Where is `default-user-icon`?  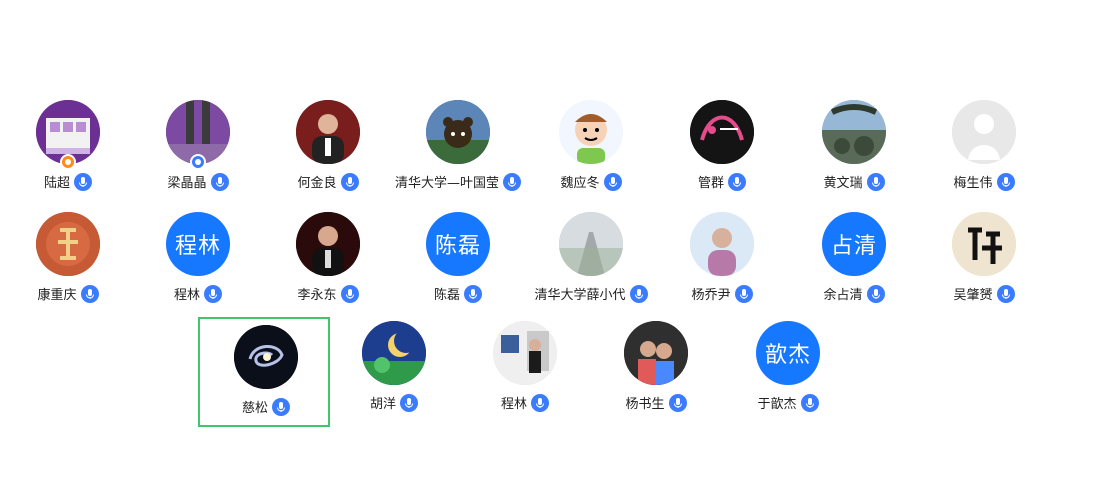 default-user-icon is located at coordinates (984, 132).